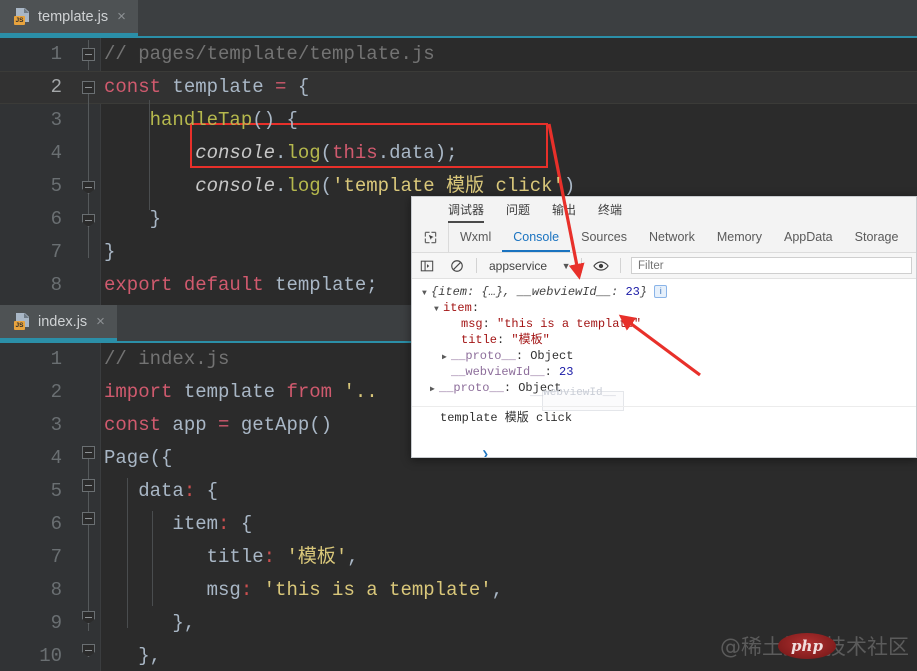 This screenshot has width=917, height=671. Describe the element at coordinates (303, 590) in the screenshot. I see `code-text: msg: 'this is a template',` at that location.